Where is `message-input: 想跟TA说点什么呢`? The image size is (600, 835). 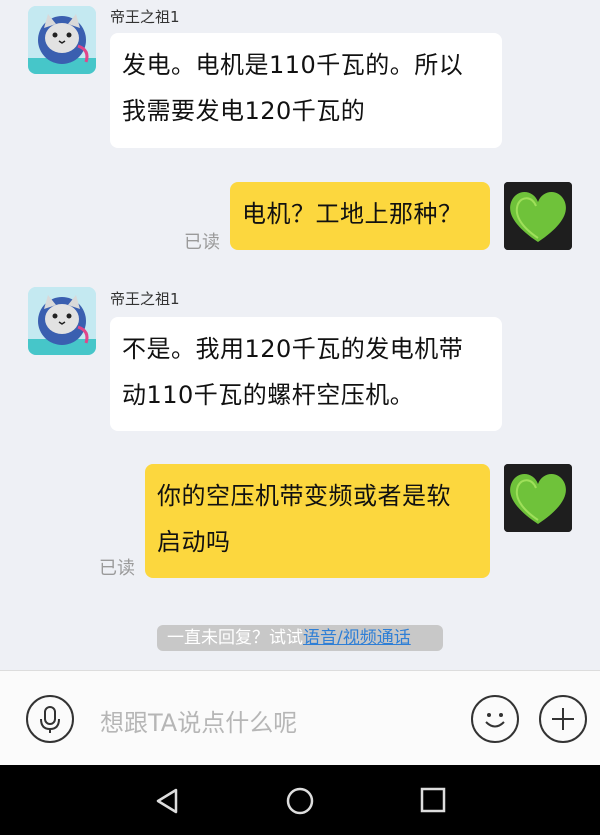
message-input: 想跟TA说点什么呢 is located at coordinates (198, 720).